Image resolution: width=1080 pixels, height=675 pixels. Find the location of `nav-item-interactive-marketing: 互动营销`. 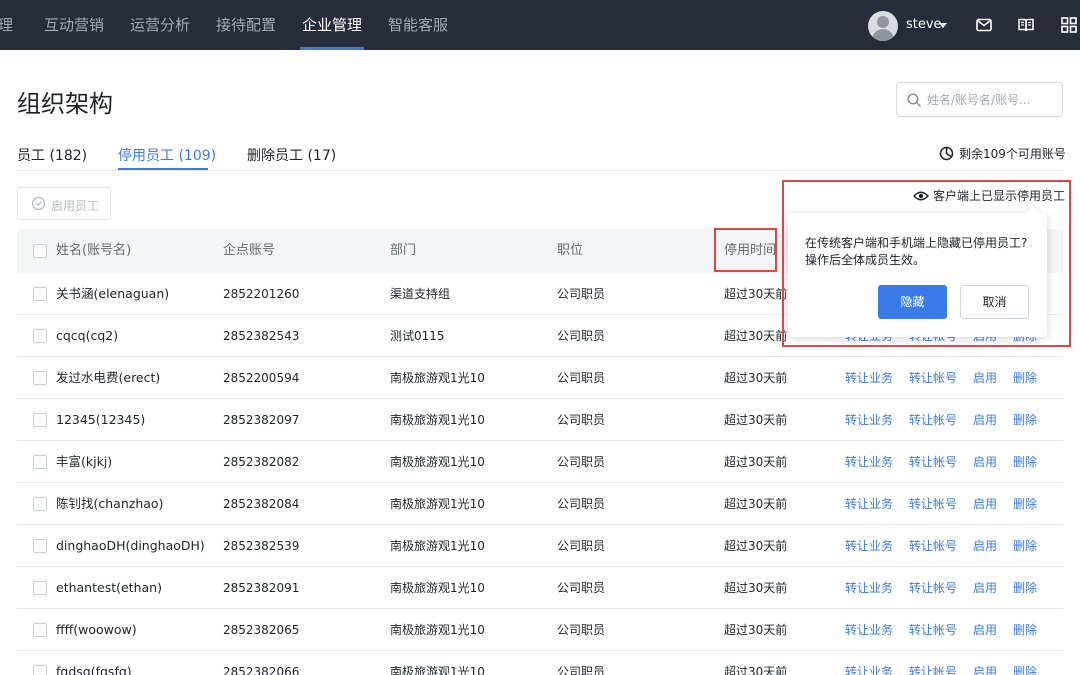

nav-item-interactive-marketing: 互动营销 is located at coordinates (74, 25).